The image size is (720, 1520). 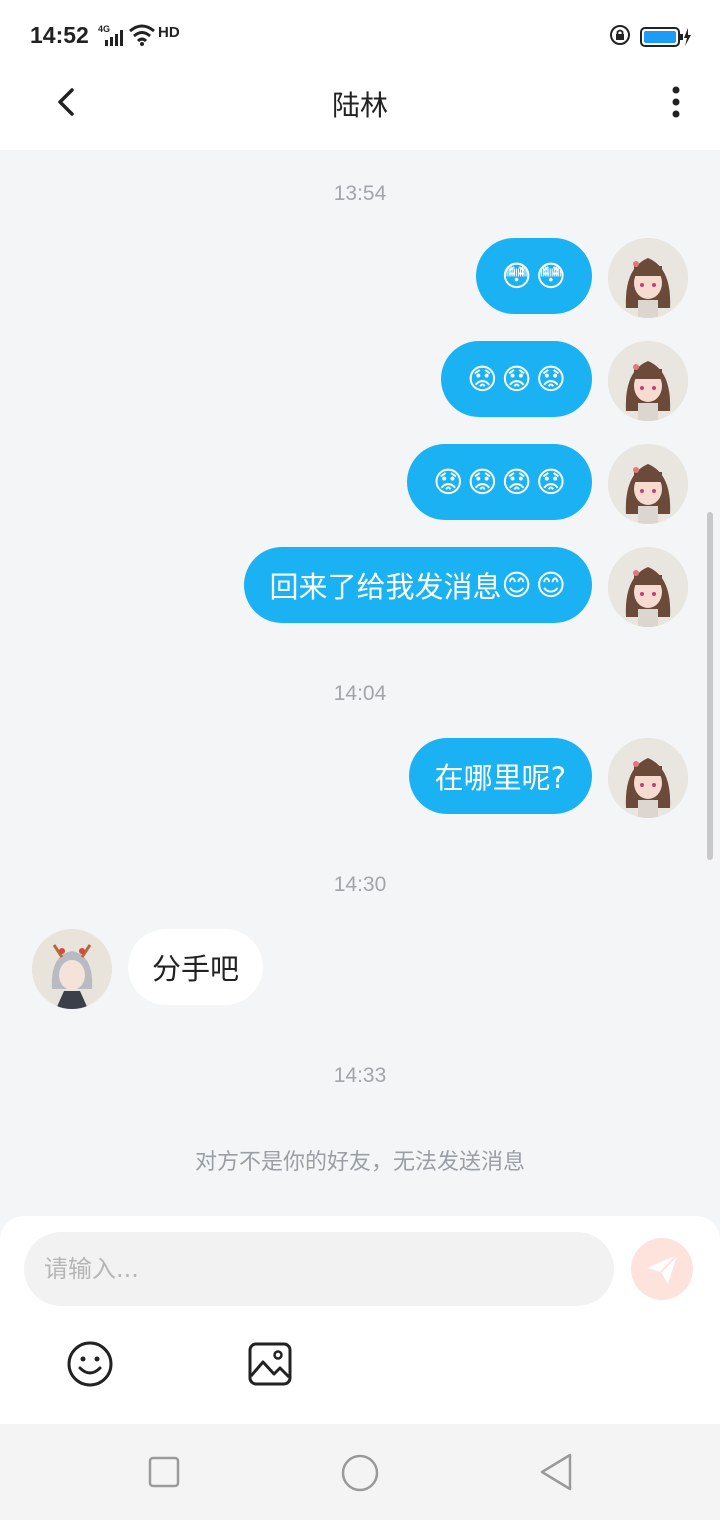 I want to click on avatar-contact, so click(x=72, y=969).